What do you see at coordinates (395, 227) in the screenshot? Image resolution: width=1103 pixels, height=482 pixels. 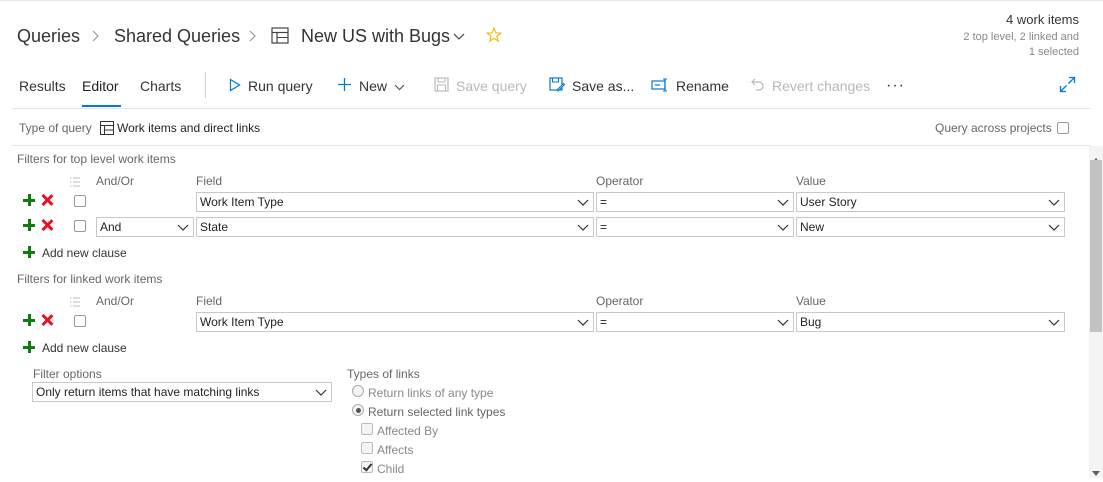 I see `field-dropdown: State` at bounding box center [395, 227].